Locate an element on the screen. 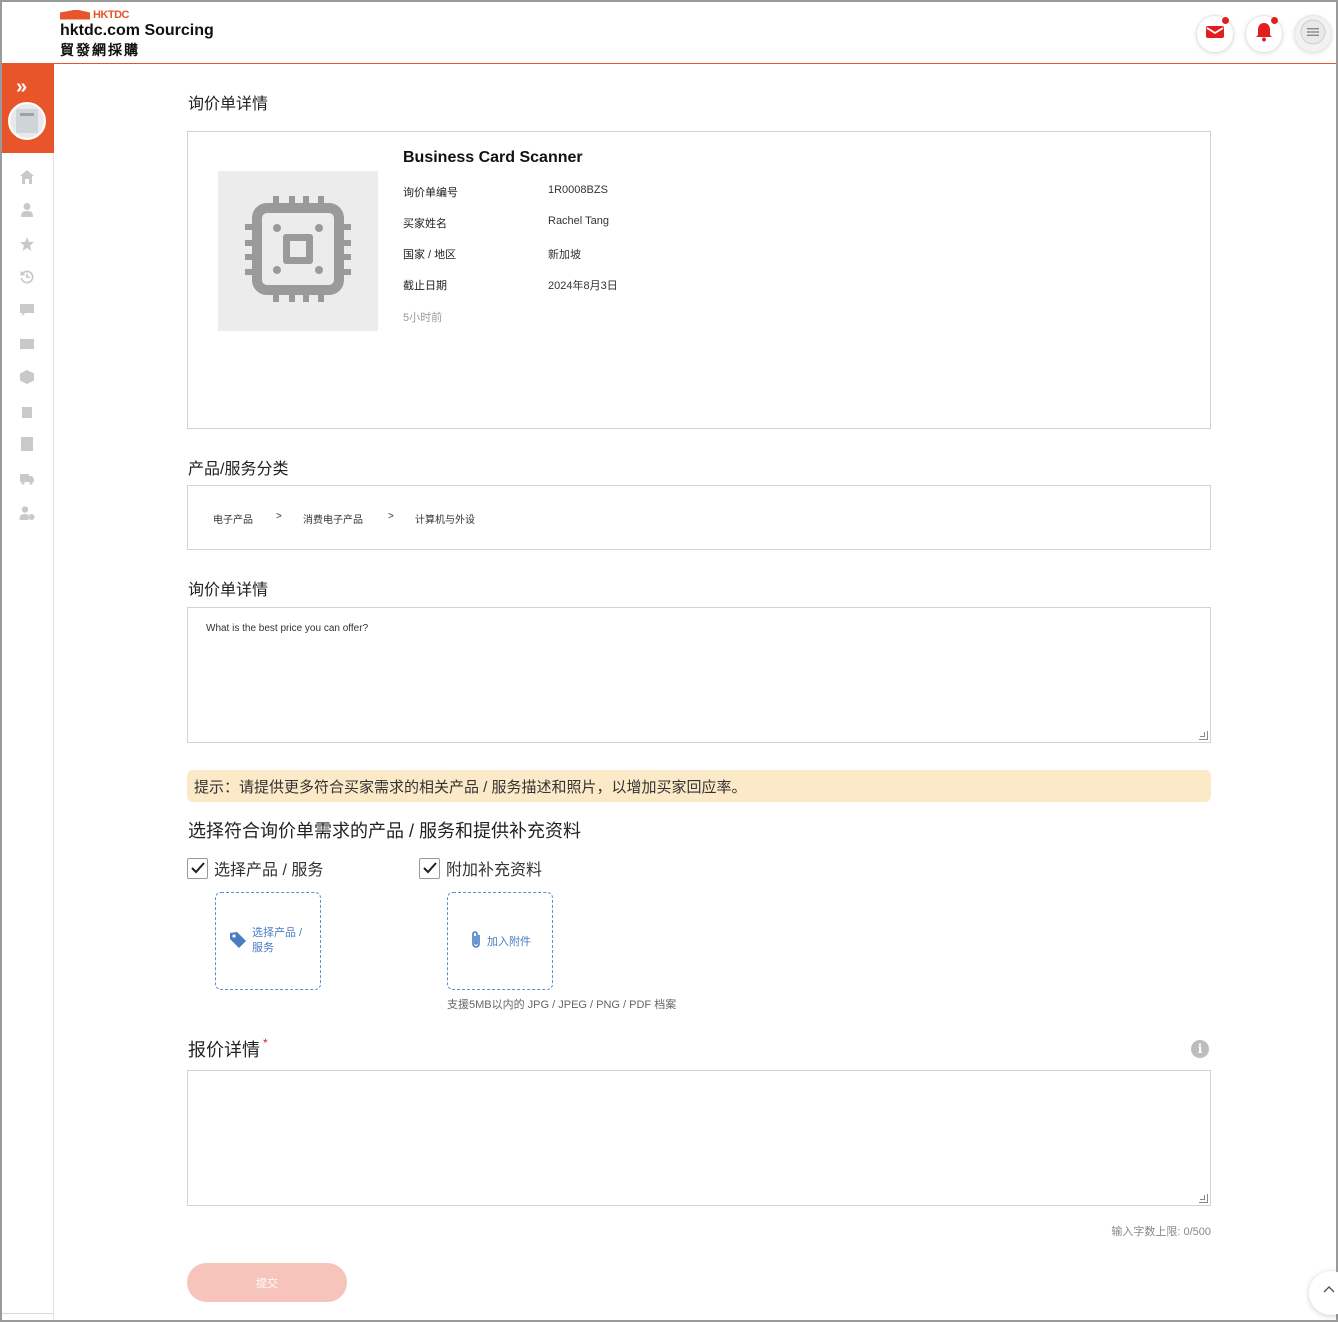 The image size is (1338, 1322). paperclip-icon is located at coordinates (476, 941).